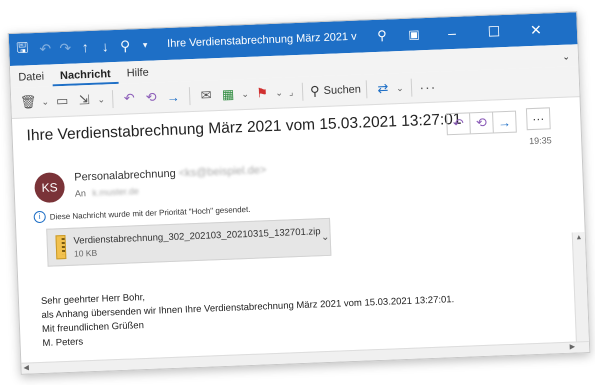 This screenshot has height=385, width=595. I want to click on zip-file-icon, so click(61, 247).